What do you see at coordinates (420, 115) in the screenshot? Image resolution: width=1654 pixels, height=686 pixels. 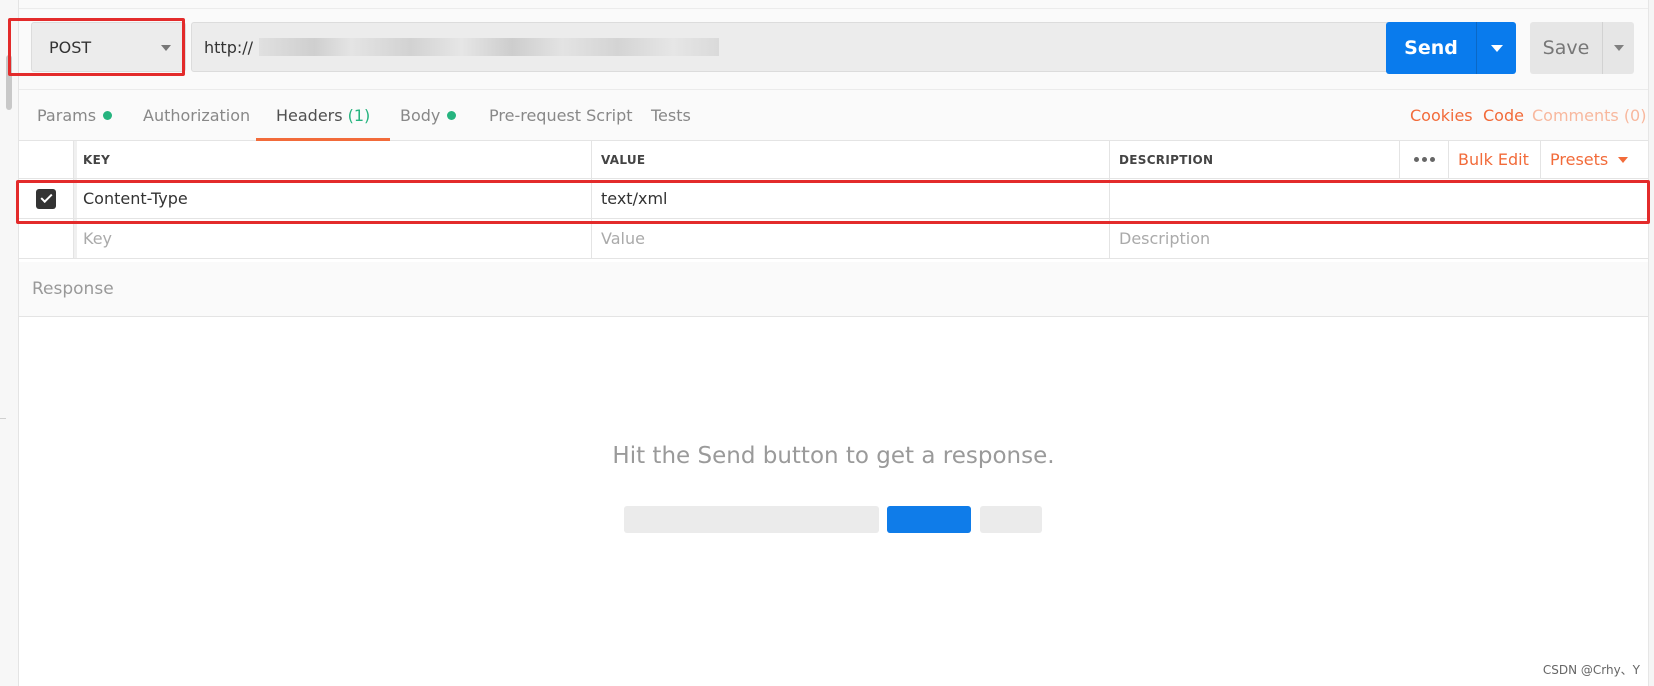 I see `tab-label: Body` at bounding box center [420, 115].